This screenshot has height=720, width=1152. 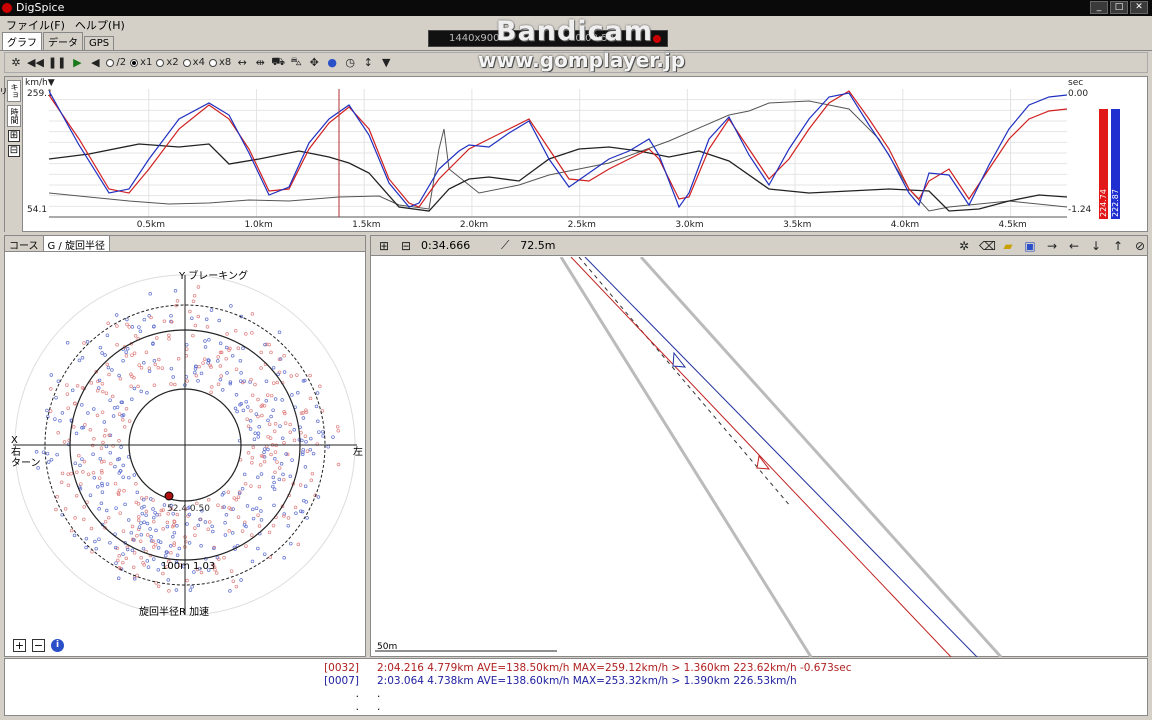 I want to click on pause-icon: ❚❚, so click(x=57, y=63).